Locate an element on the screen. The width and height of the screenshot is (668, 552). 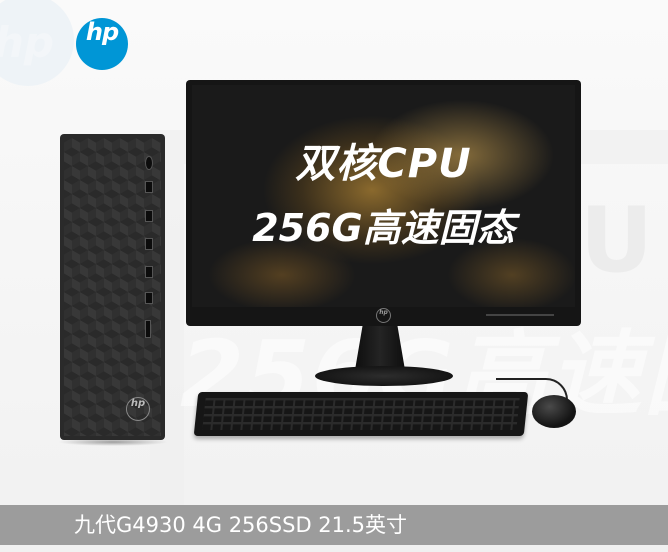
hp-logo-text: hp is located at coordinates (102, 32).